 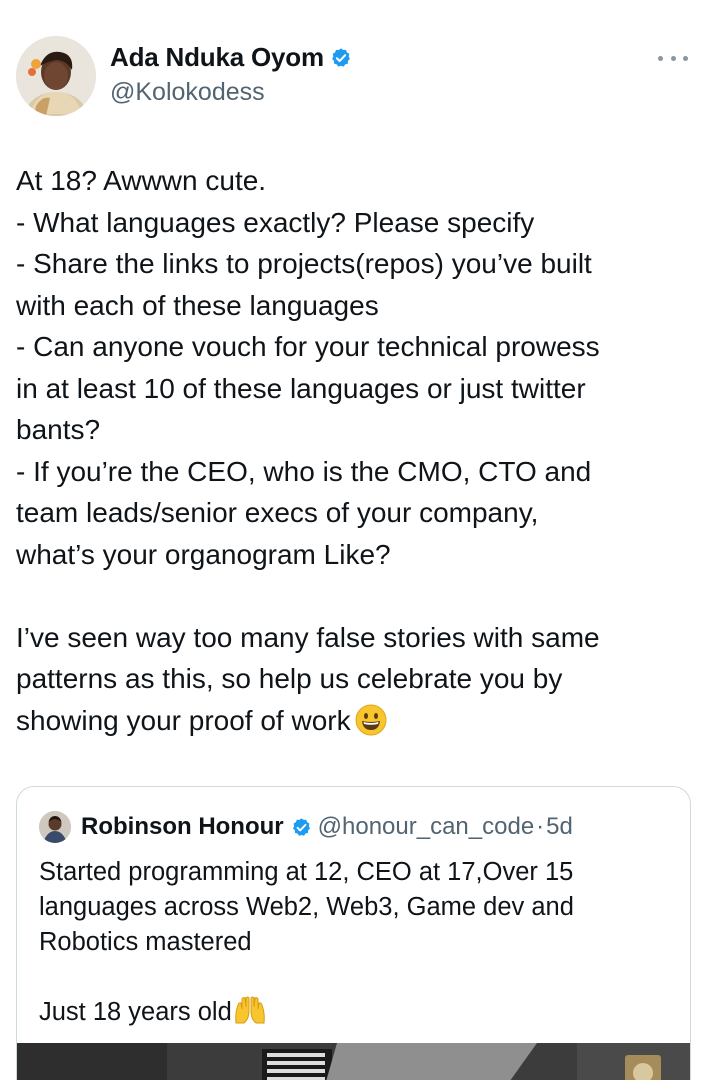 What do you see at coordinates (559, 827) in the screenshot?
I see `quoted-tweet-time: 5d` at bounding box center [559, 827].